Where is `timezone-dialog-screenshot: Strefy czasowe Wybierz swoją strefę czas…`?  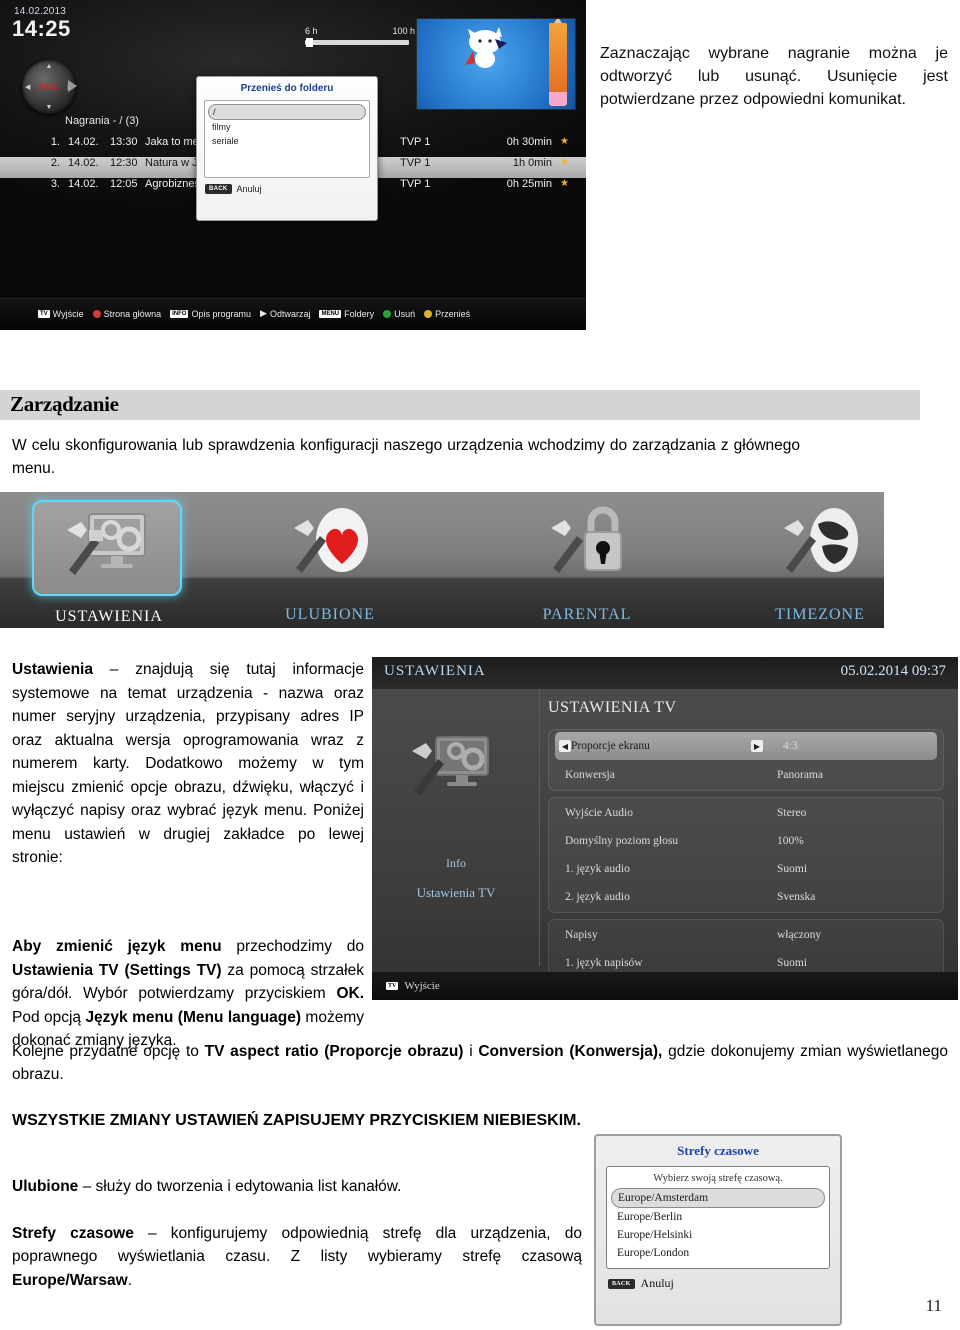 timezone-dialog-screenshot: Strefy czasowe Wybierz swoją strefę czas… is located at coordinates (718, 1230).